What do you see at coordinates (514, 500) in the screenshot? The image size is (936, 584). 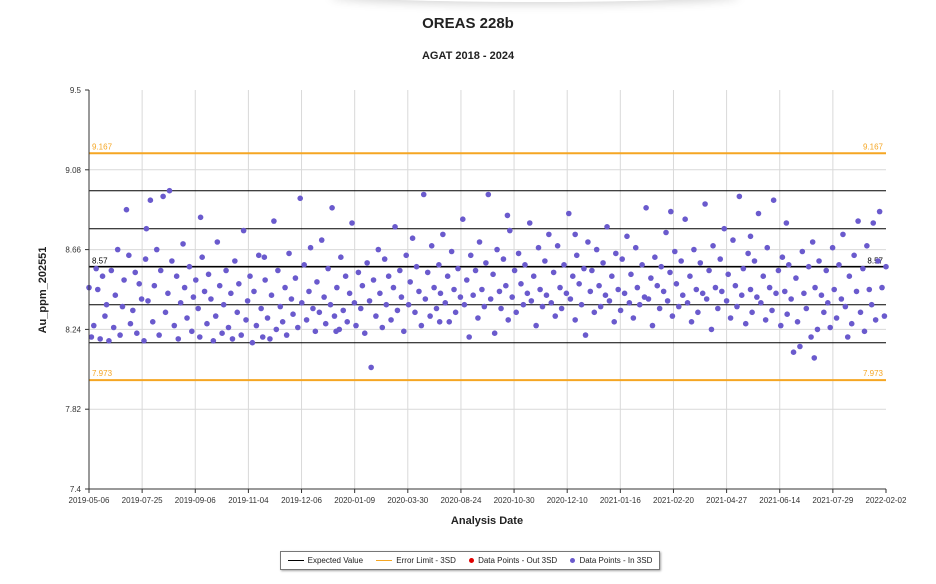 I see `x-tick-label: 2020-10-30` at bounding box center [514, 500].